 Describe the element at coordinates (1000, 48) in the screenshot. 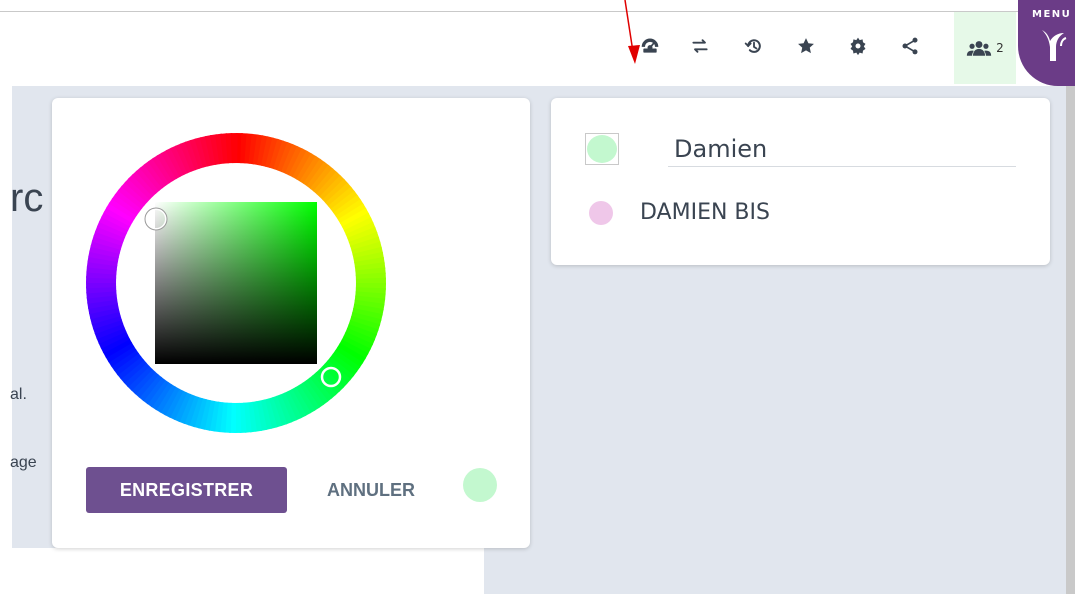

I see `users-count: 2` at that location.